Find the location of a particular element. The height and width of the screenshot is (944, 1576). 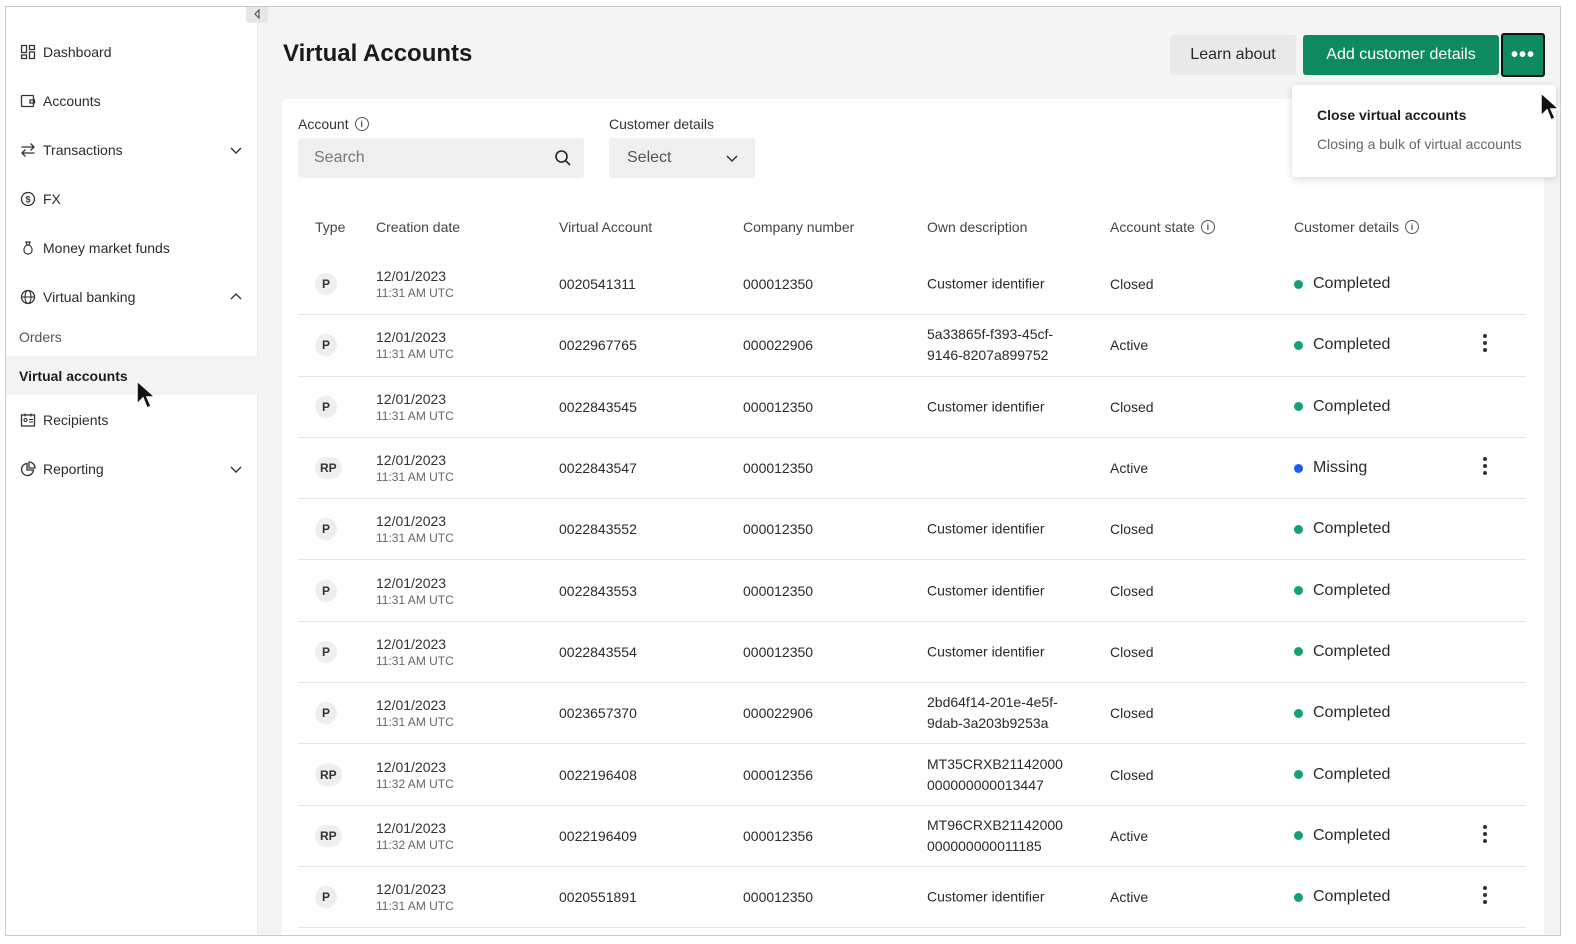

customer-details-cell: Missing is located at coordinates (1330, 468).